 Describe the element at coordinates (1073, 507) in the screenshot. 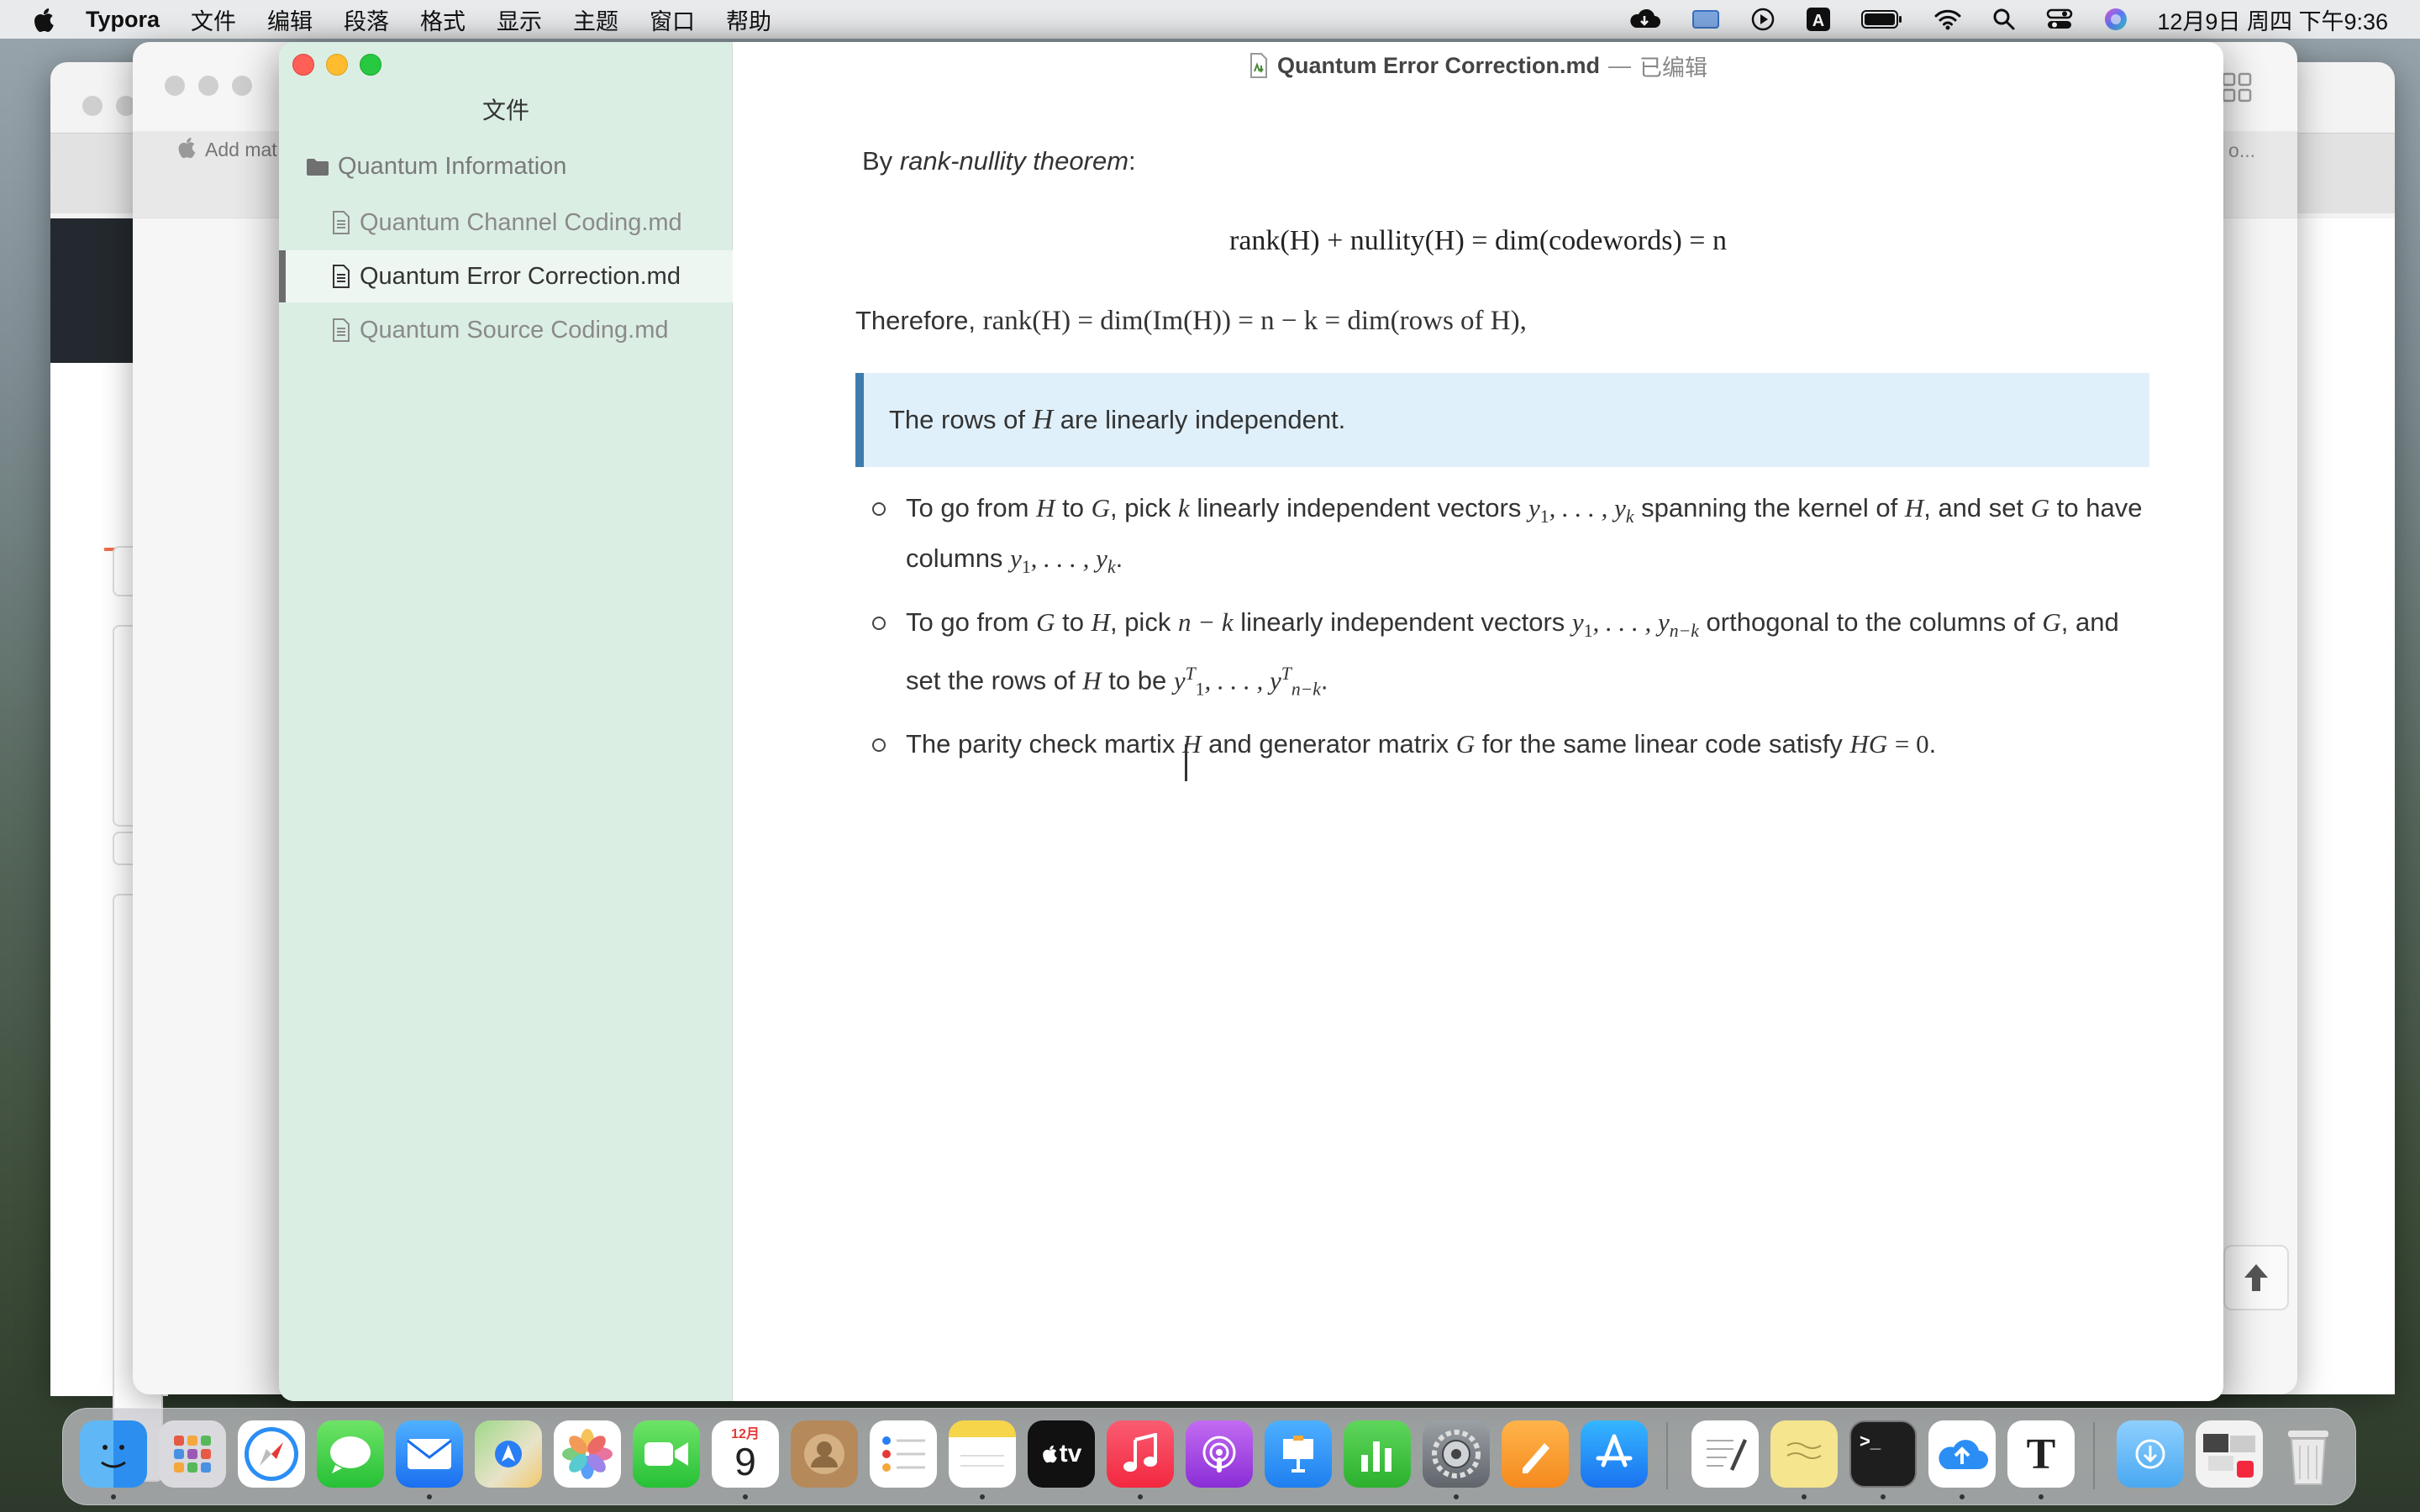

I see `list-text: to` at that location.